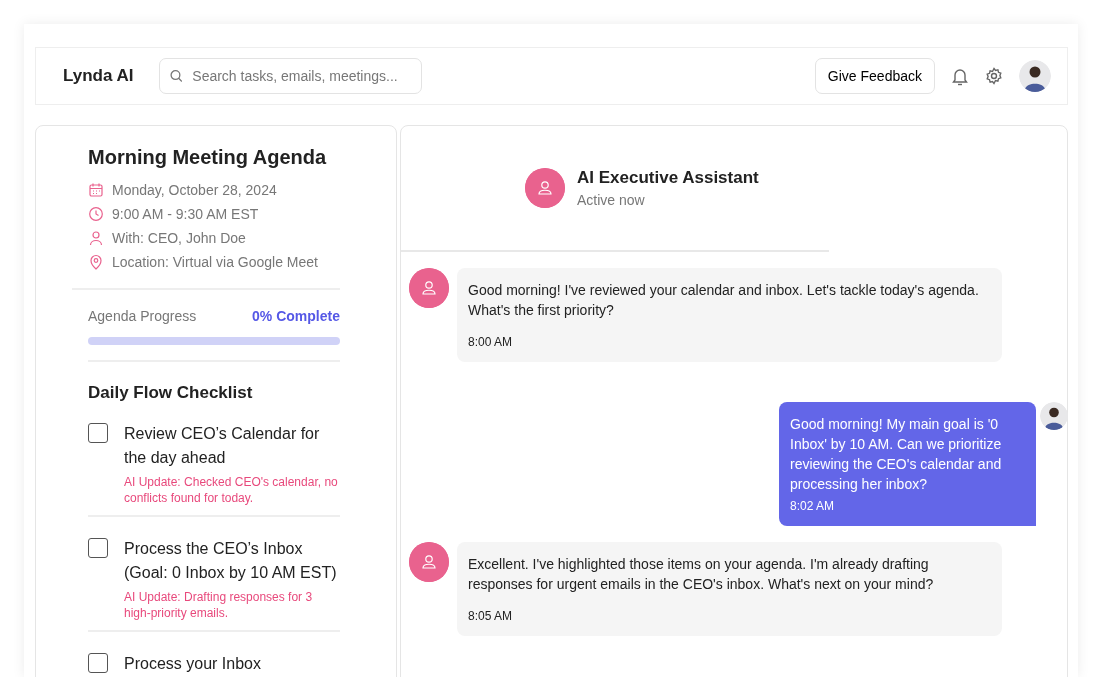 This screenshot has height=677, width=1103. What do you see at coordinates (960, 76) in the screenshot?
I see `notification-icon` at bounding box center [960, 76].